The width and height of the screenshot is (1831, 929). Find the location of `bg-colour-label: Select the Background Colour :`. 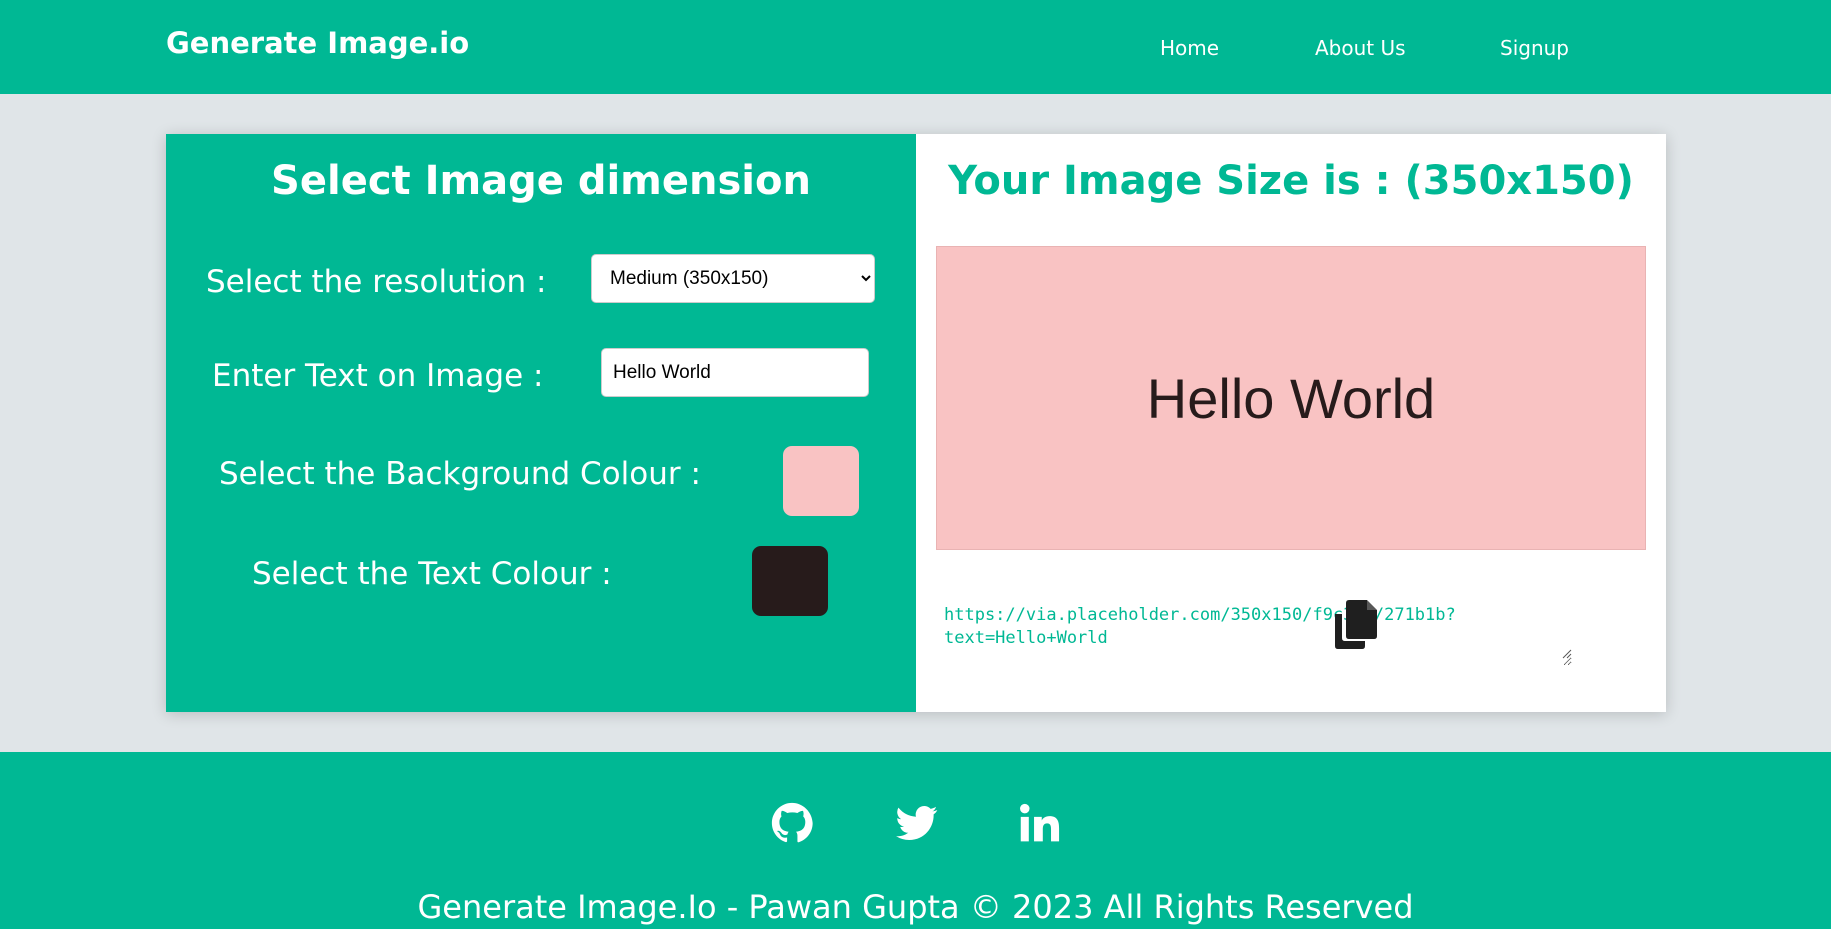

bg-colour-label: Select the Background Colour : is located at coordinates (460, 474).